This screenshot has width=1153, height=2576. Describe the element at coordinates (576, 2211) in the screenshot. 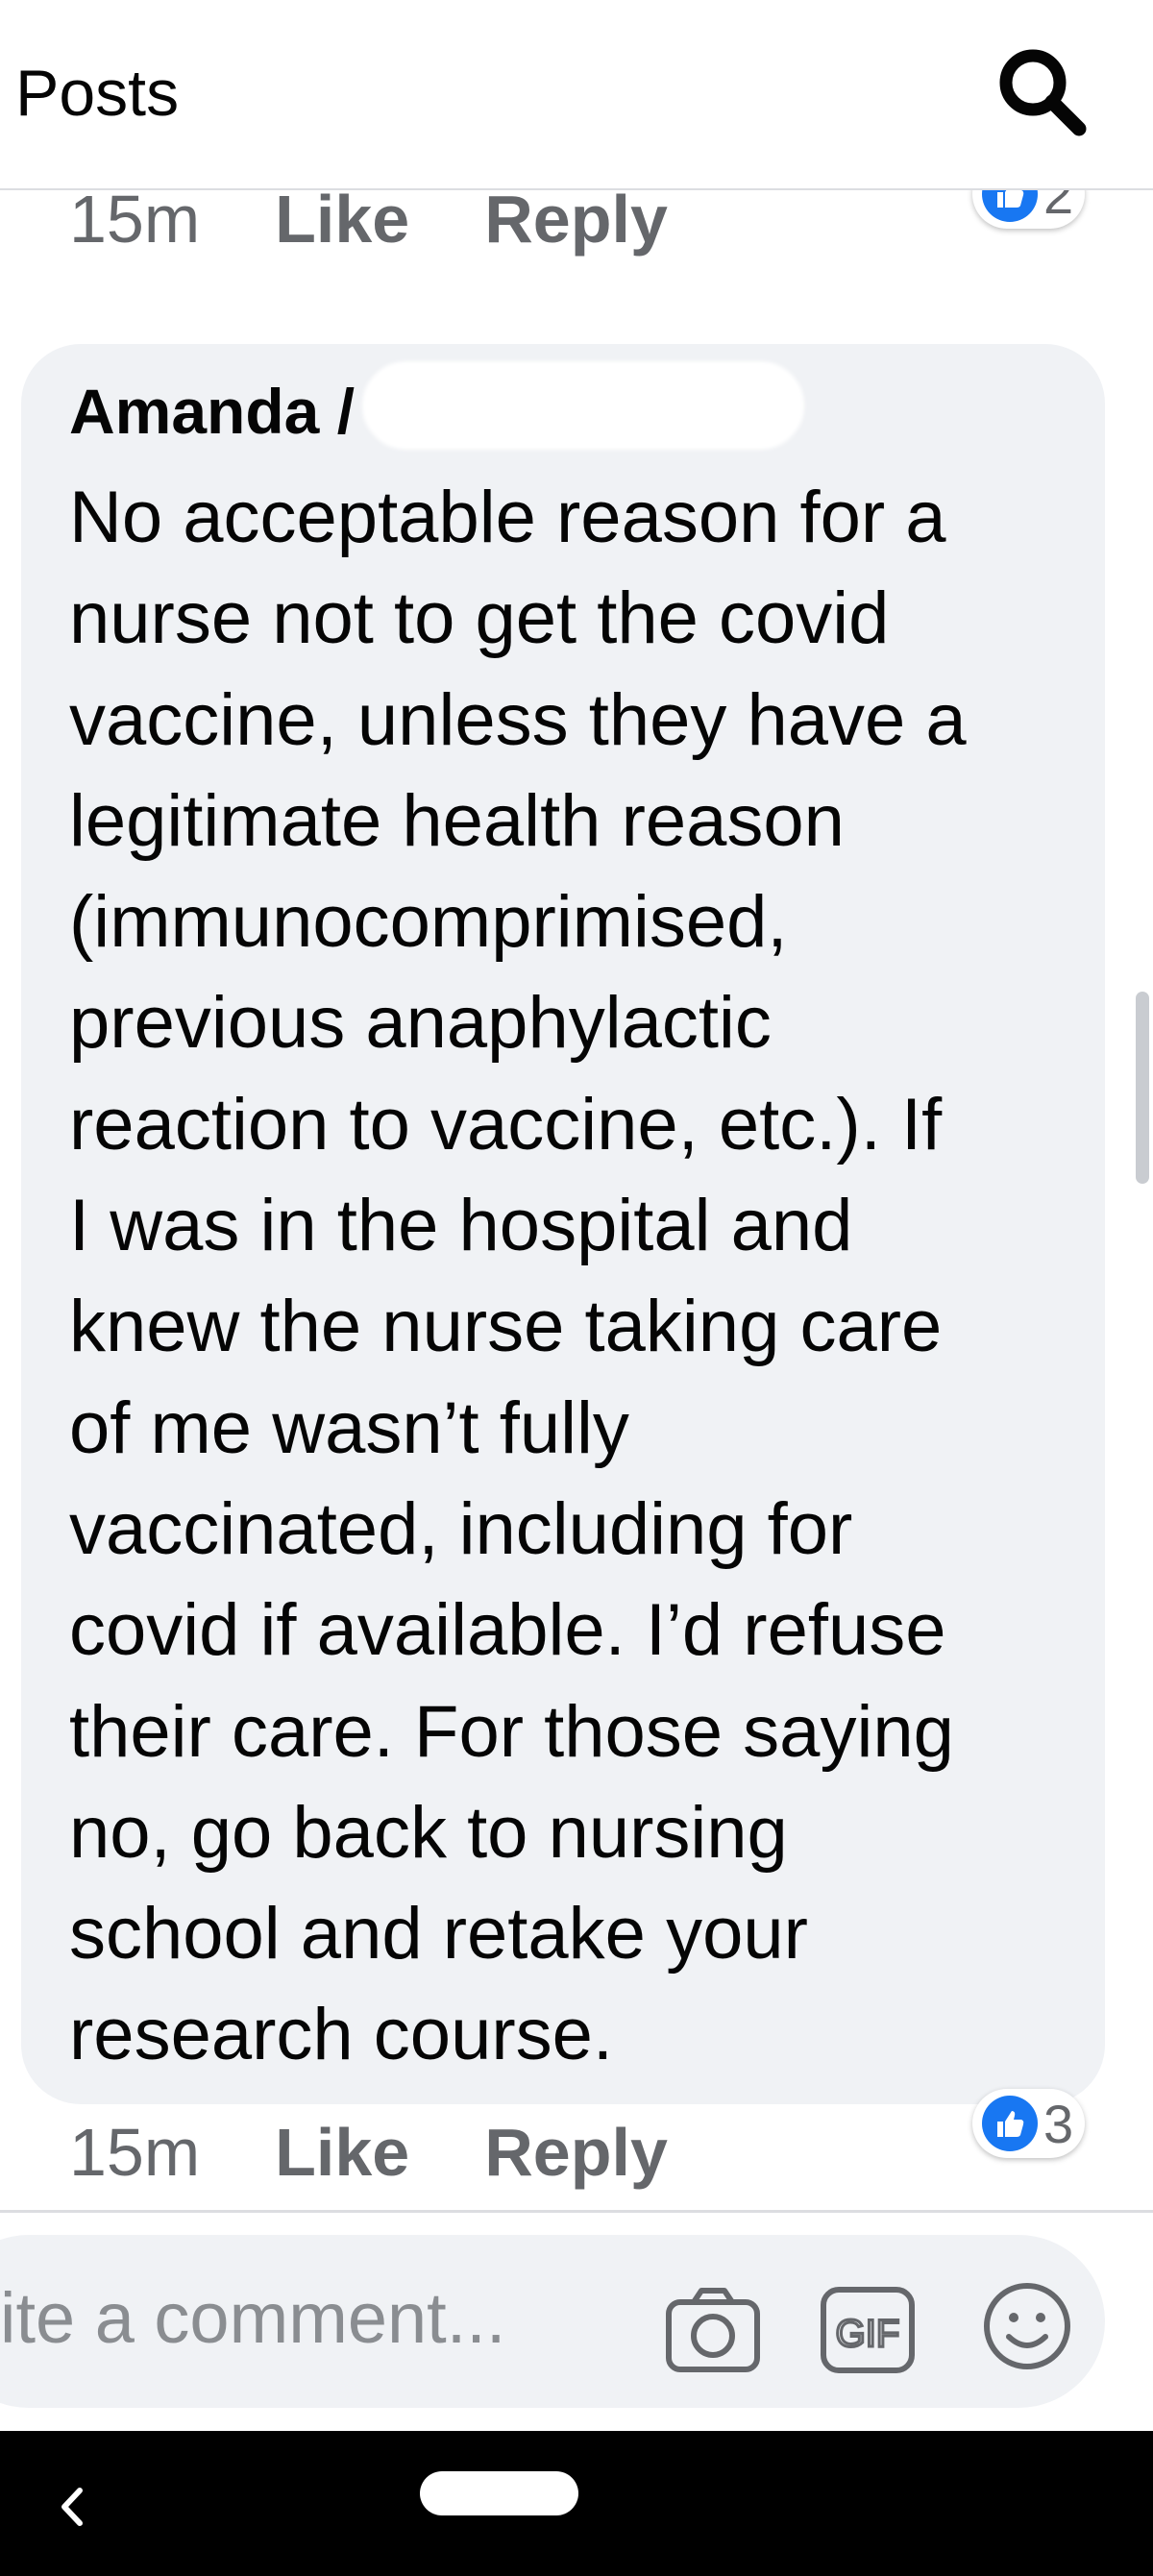

I see `divider` at that location.